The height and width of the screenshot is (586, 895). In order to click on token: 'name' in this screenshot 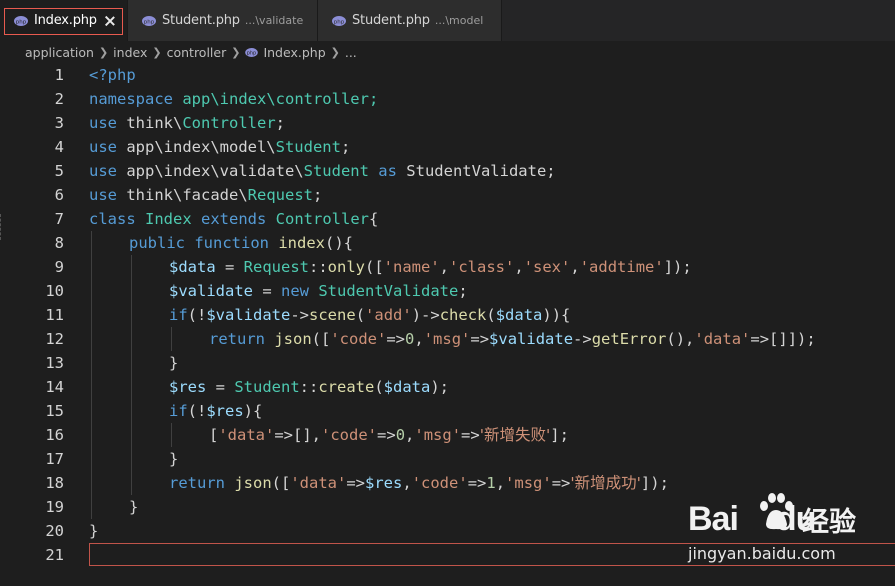, I will do `click(411, 267)`.